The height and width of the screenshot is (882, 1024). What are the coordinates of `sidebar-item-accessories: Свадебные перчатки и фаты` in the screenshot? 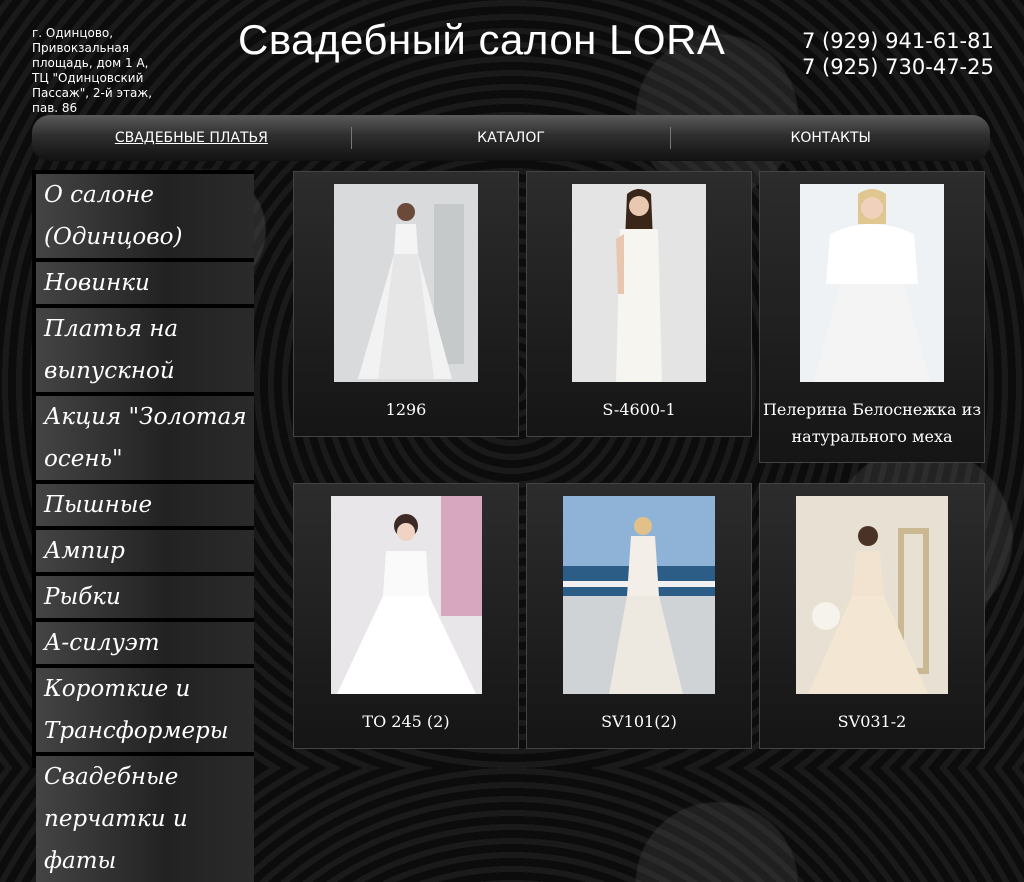 It's located at (145, 819).